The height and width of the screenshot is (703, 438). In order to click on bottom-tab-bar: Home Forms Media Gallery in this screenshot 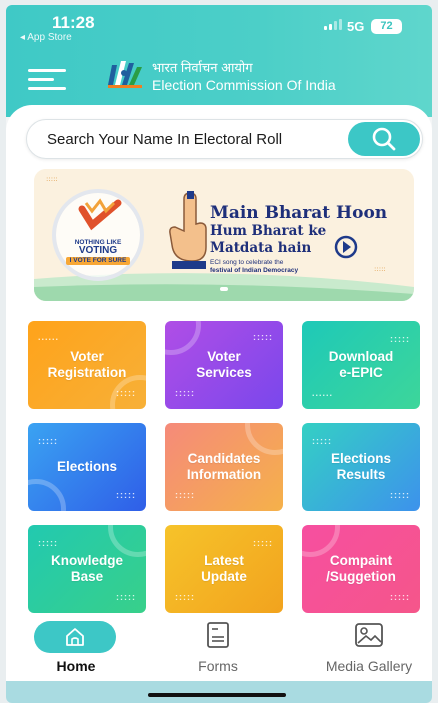, I will do `click(219, 647)`.